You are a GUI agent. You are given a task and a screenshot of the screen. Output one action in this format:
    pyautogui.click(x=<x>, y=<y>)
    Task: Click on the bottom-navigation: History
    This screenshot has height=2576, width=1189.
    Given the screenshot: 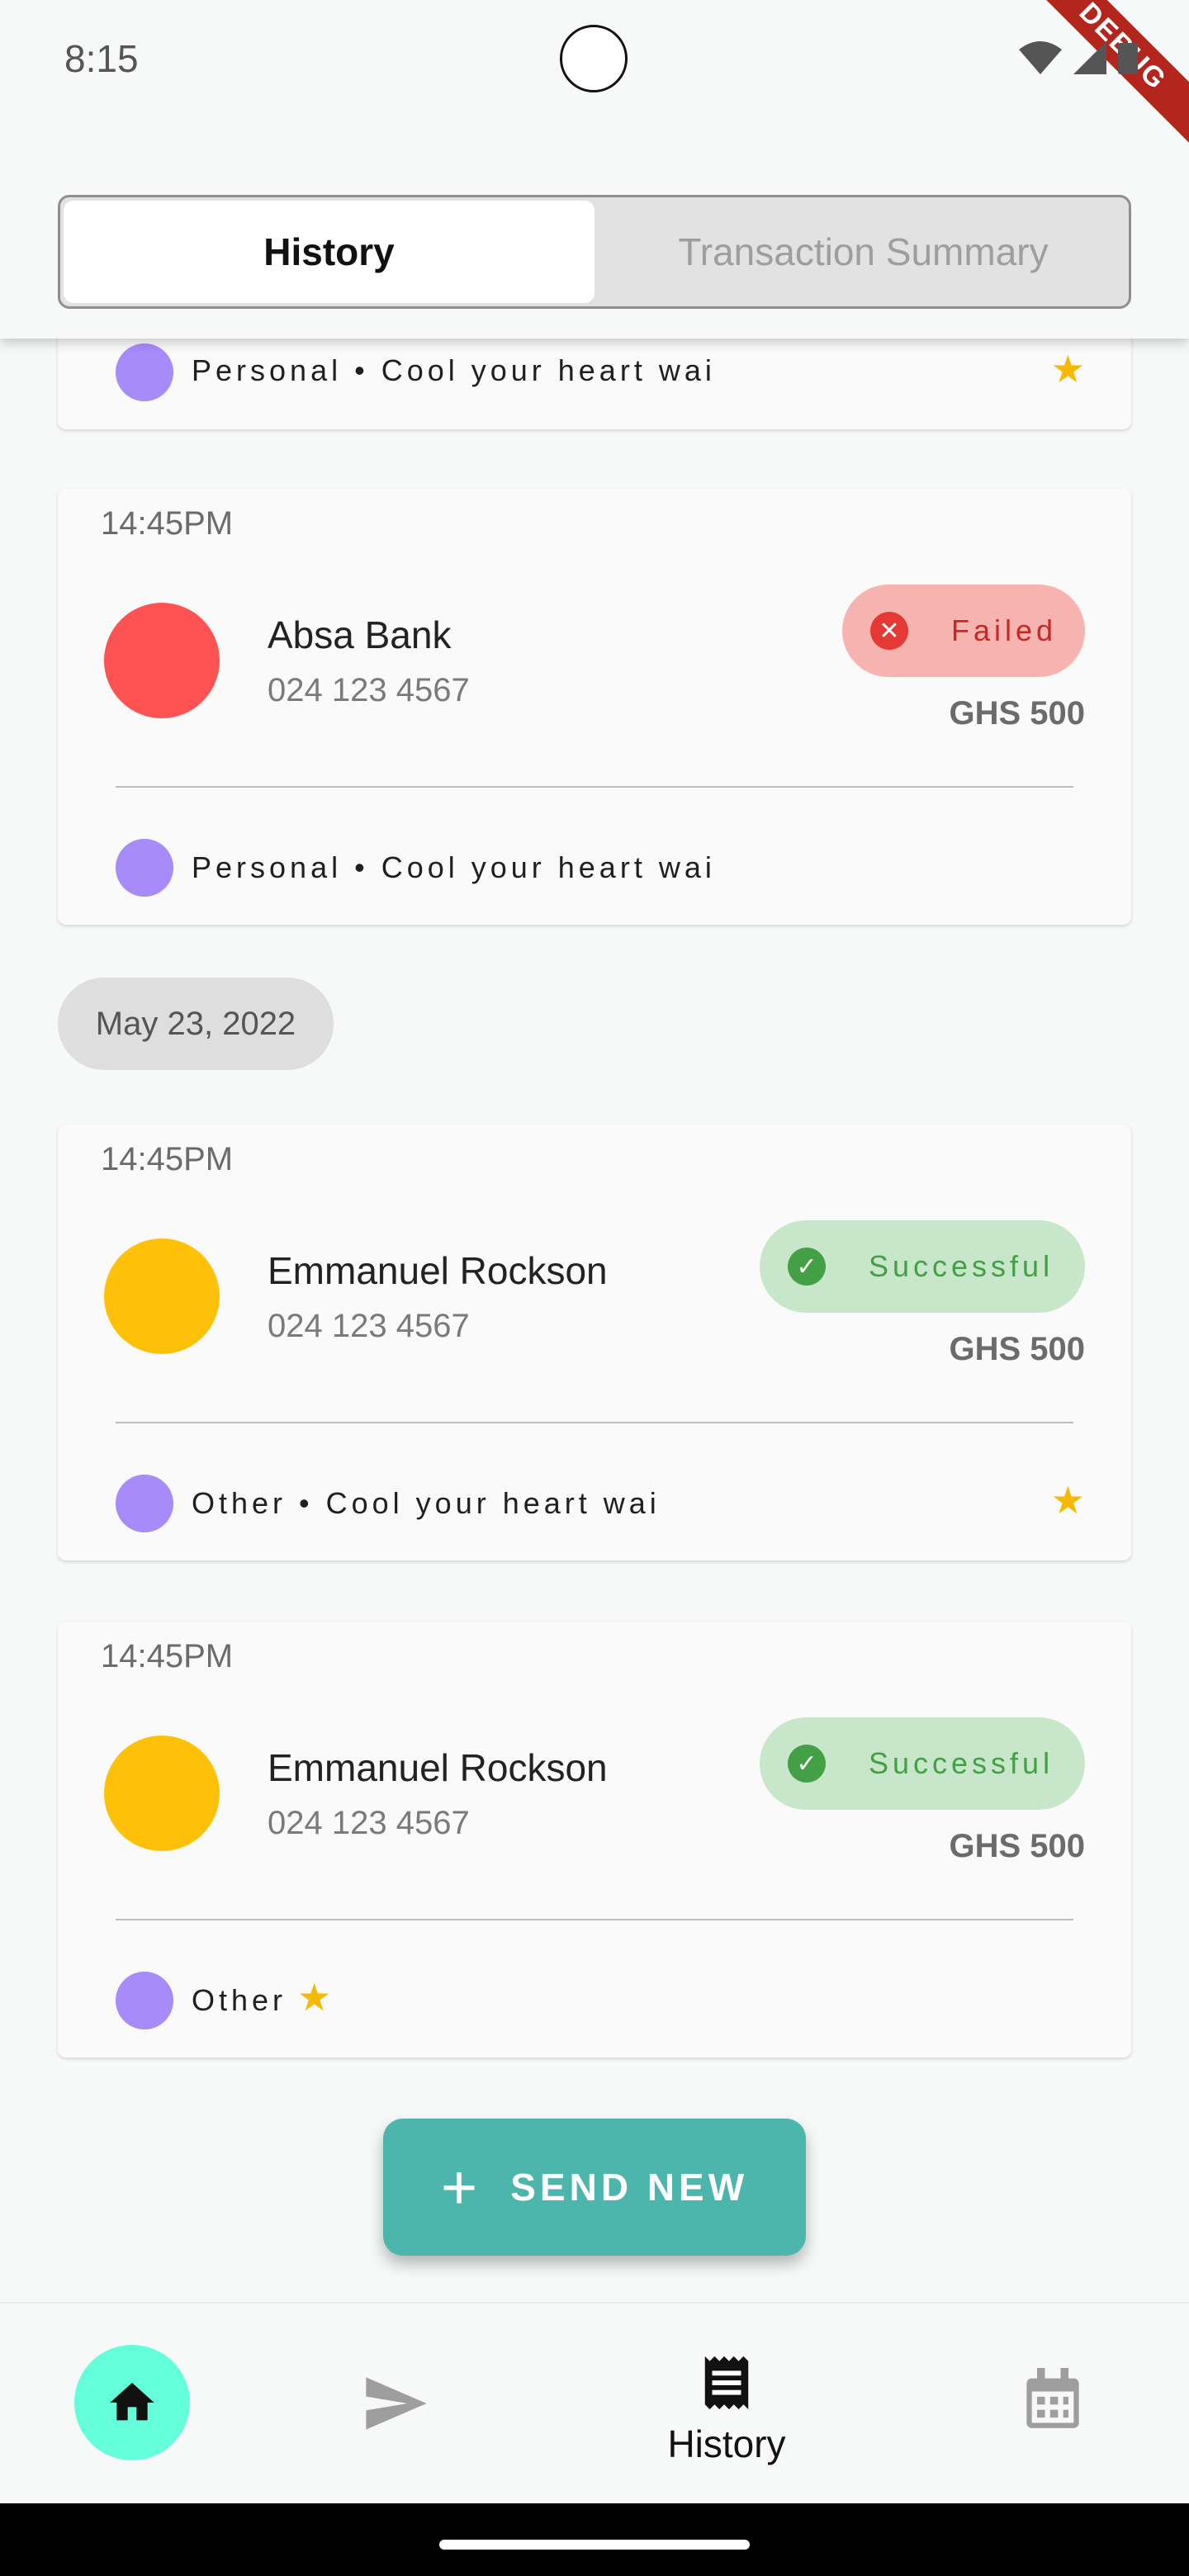 What is the action you would take?
    pyautogui.click(x=594, y=2403)
    